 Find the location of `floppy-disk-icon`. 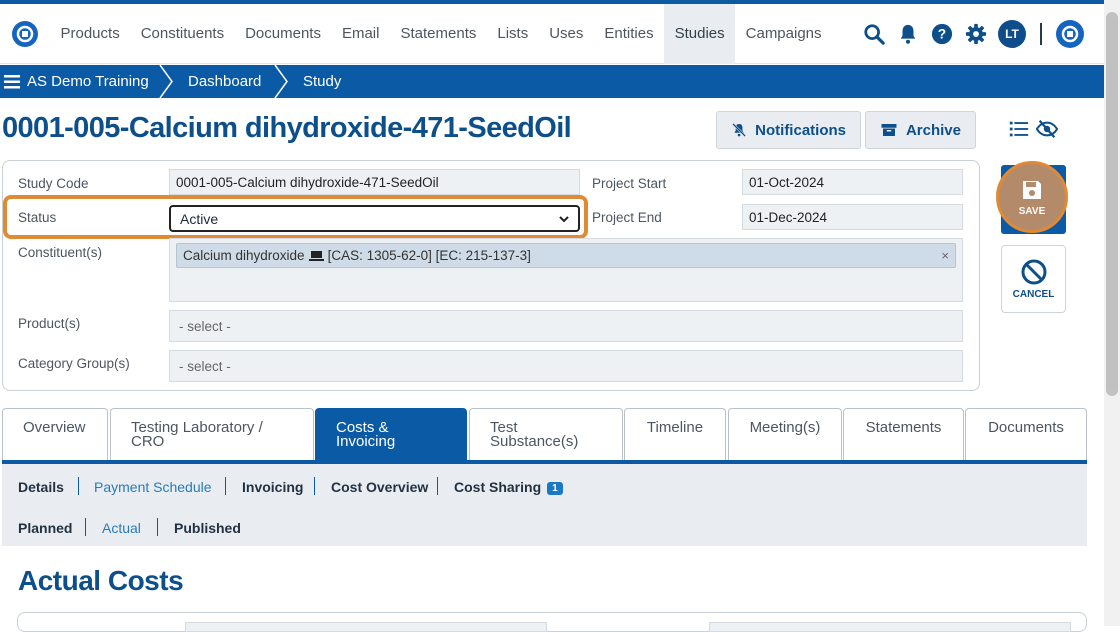

floppy-disk-icon is located at coordinates (1032, 189).